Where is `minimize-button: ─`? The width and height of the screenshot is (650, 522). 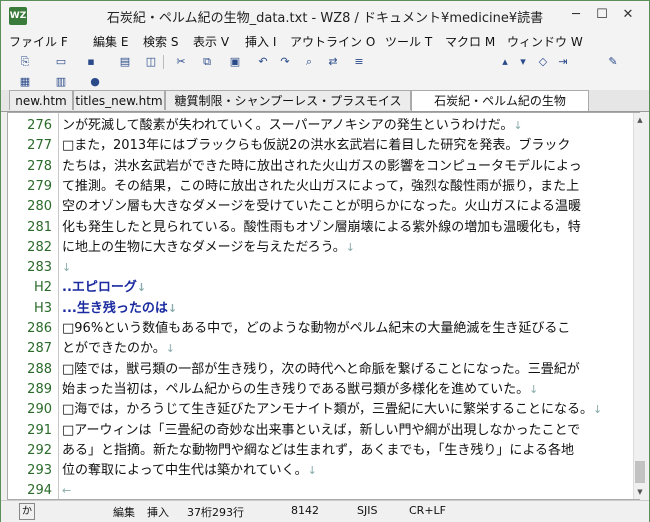
minimize-button: ─ is located at coordinates (576, 15).